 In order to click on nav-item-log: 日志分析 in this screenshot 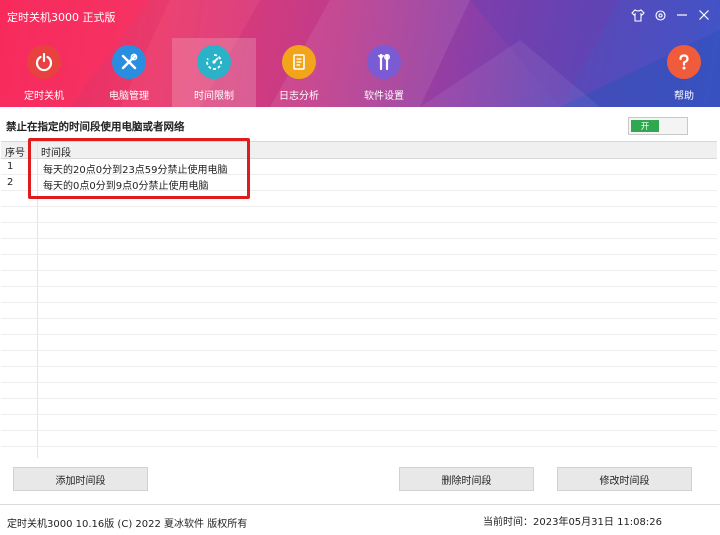, I will do `click(299, 72)`.